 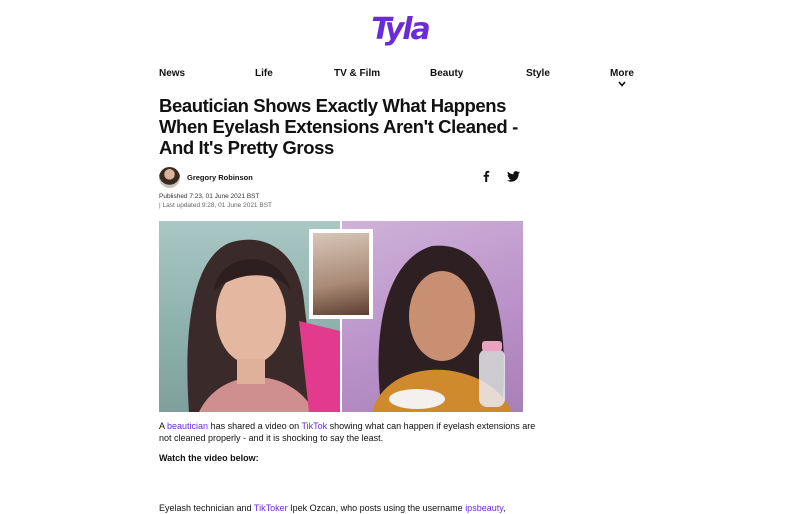 What do you see at coordinates (484, 508) in the screenshot?
I see `link-ipsbeauty: ipsbeauty` at bounding box center [484, 508].